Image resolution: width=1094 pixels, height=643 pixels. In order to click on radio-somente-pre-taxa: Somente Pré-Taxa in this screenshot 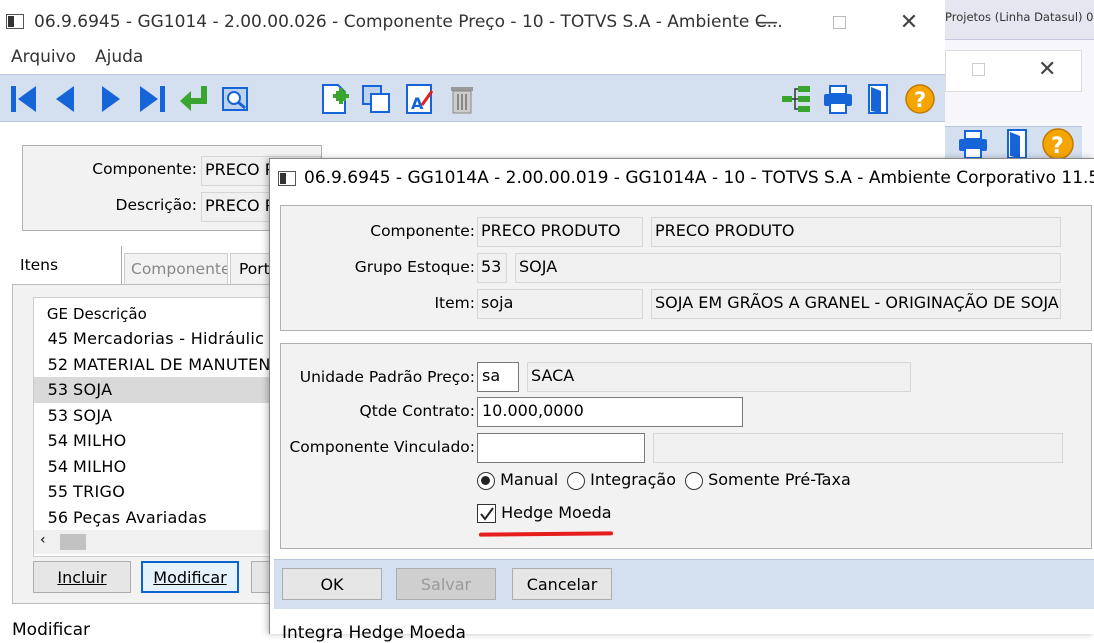, I will do `click(768, 480)`.